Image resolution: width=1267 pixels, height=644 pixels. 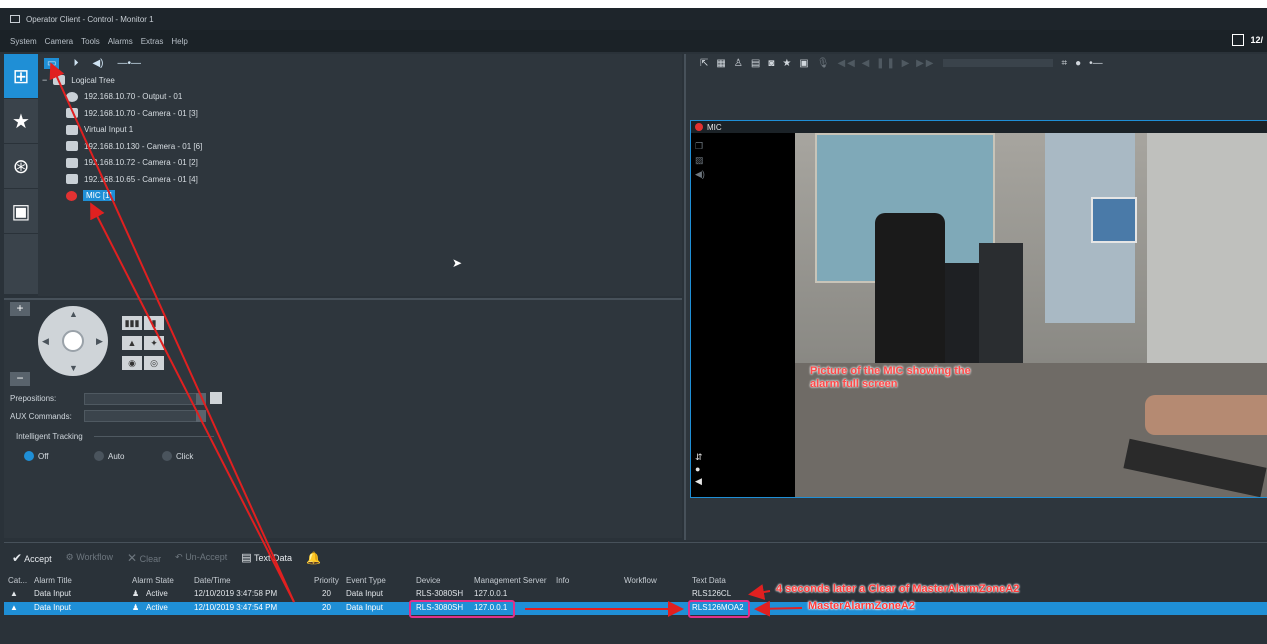 I want to click on timeline-slider, so click(x=998, y=63).